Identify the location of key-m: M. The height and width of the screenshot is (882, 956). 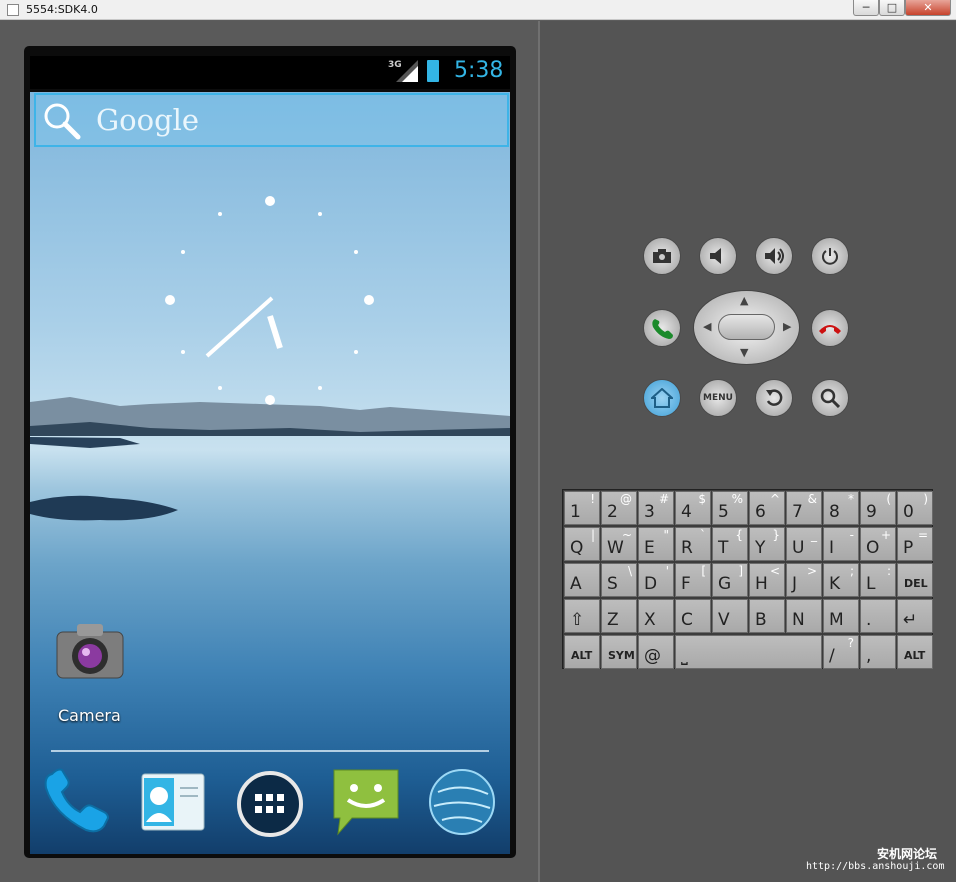
(841, 616).